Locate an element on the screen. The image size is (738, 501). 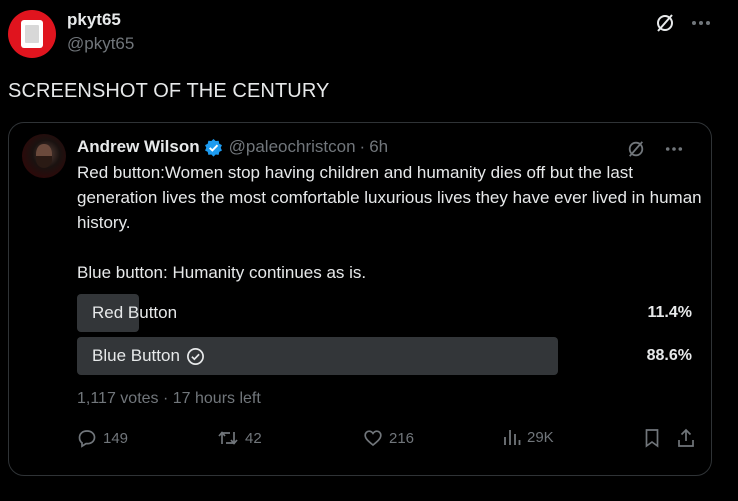
verified-badge-icon is located at coordinates (213, 147).